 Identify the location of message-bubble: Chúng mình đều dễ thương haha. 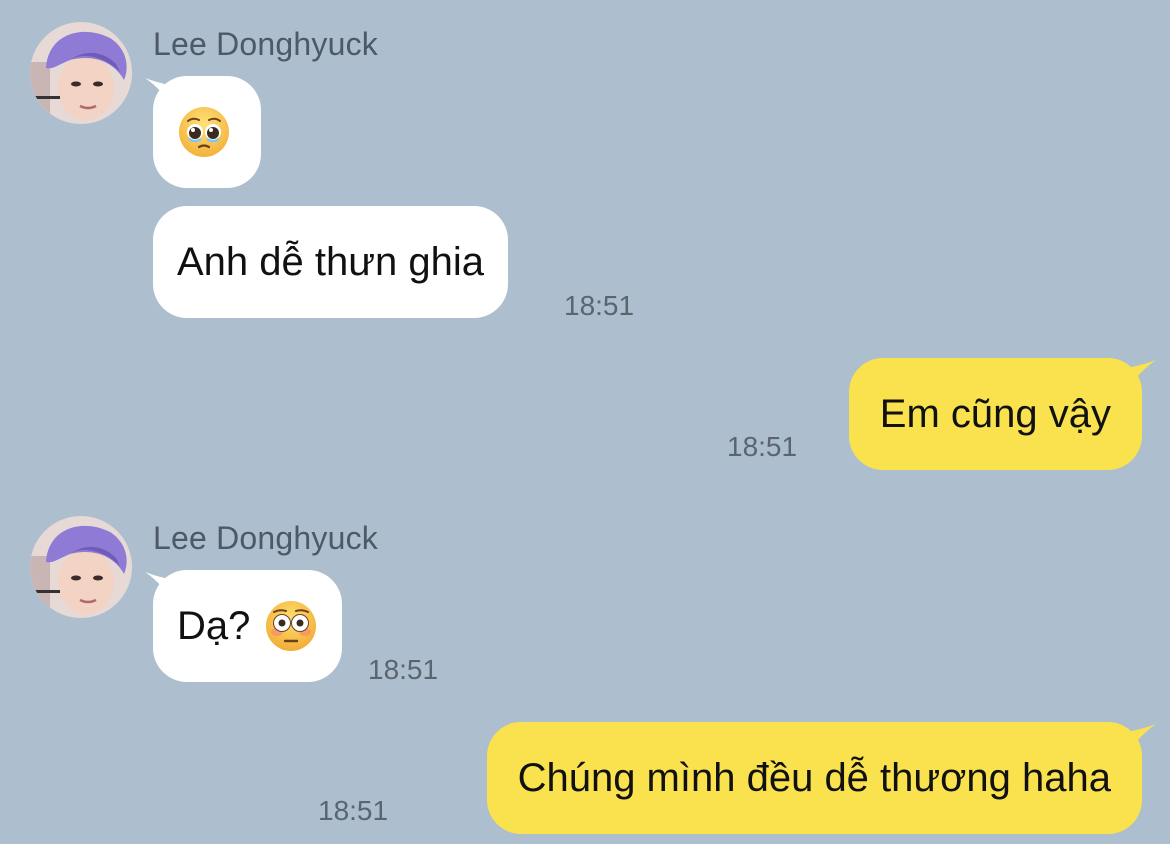
(814, 778).